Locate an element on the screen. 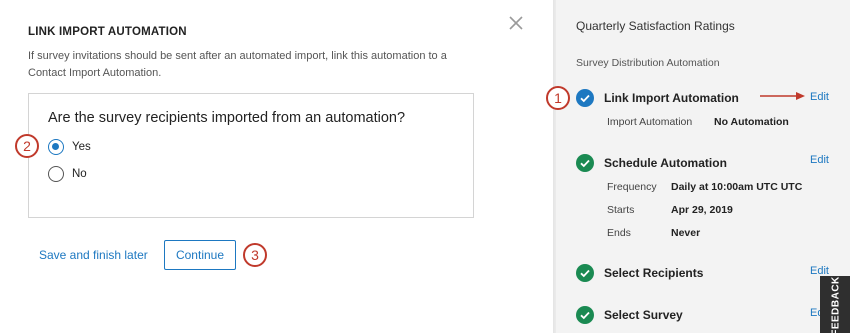 Image resolution: width=850 pixels, height=336 pixels. close-button is located at coordinates (516, 23).